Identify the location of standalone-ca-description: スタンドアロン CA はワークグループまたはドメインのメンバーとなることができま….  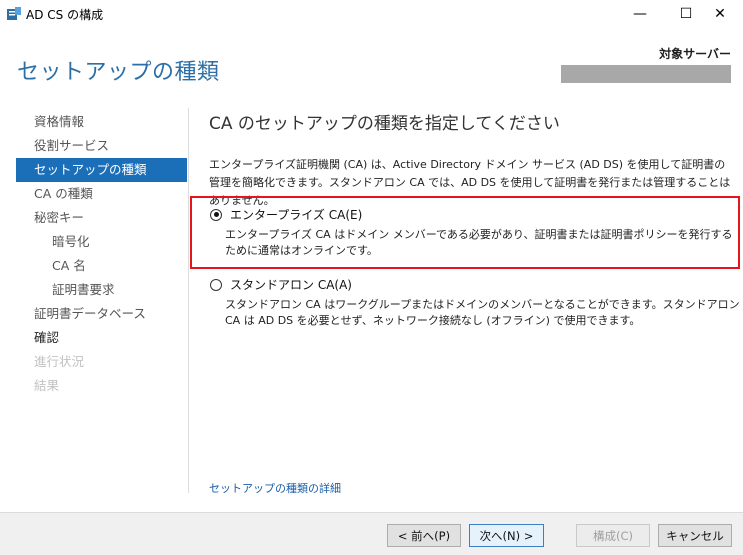
(482, 312).